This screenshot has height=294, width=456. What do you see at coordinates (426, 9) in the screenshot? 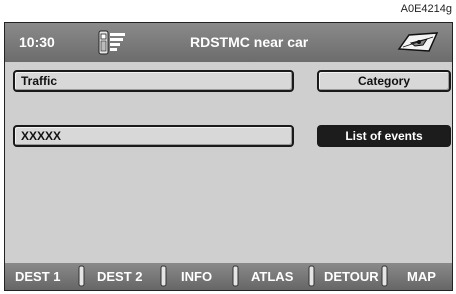
I see `figure-reference: A0E4214g` at bounding box center [426, 9].